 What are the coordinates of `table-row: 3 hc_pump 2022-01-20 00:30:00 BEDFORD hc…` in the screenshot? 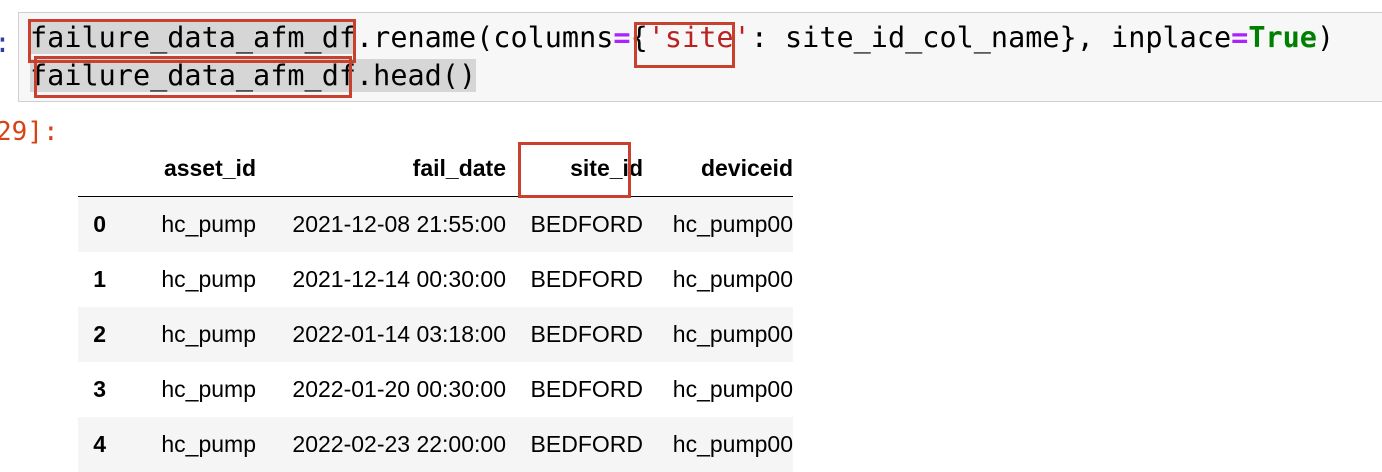 It's located at (435, 389).